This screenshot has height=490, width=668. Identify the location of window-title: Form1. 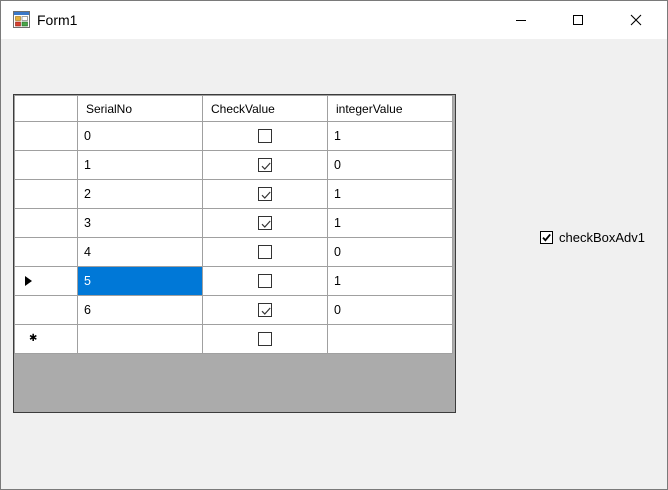
(57, 20).